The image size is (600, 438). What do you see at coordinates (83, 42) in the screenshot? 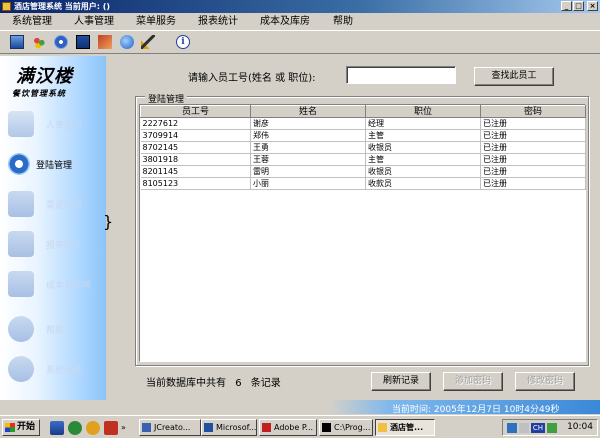
I see `book-icon` at bounding box center [83, 42].